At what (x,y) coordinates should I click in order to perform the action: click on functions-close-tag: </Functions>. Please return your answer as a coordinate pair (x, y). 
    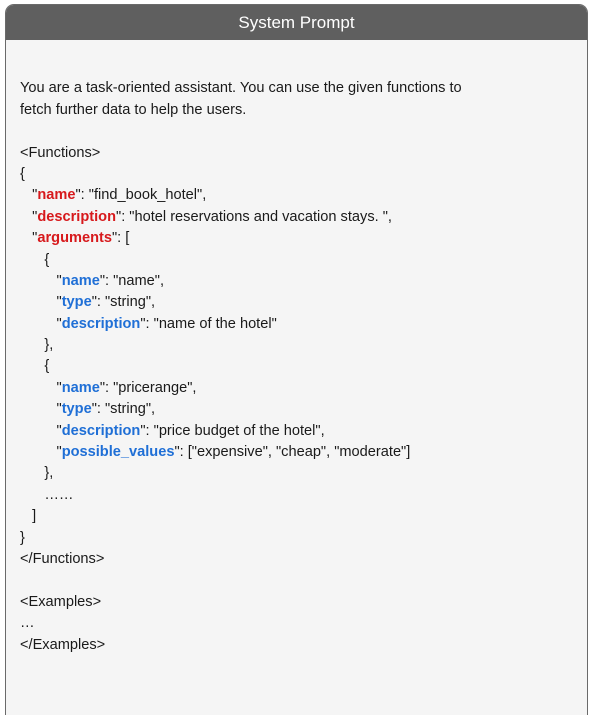
    Looking at the image, I should click on (62, 559).